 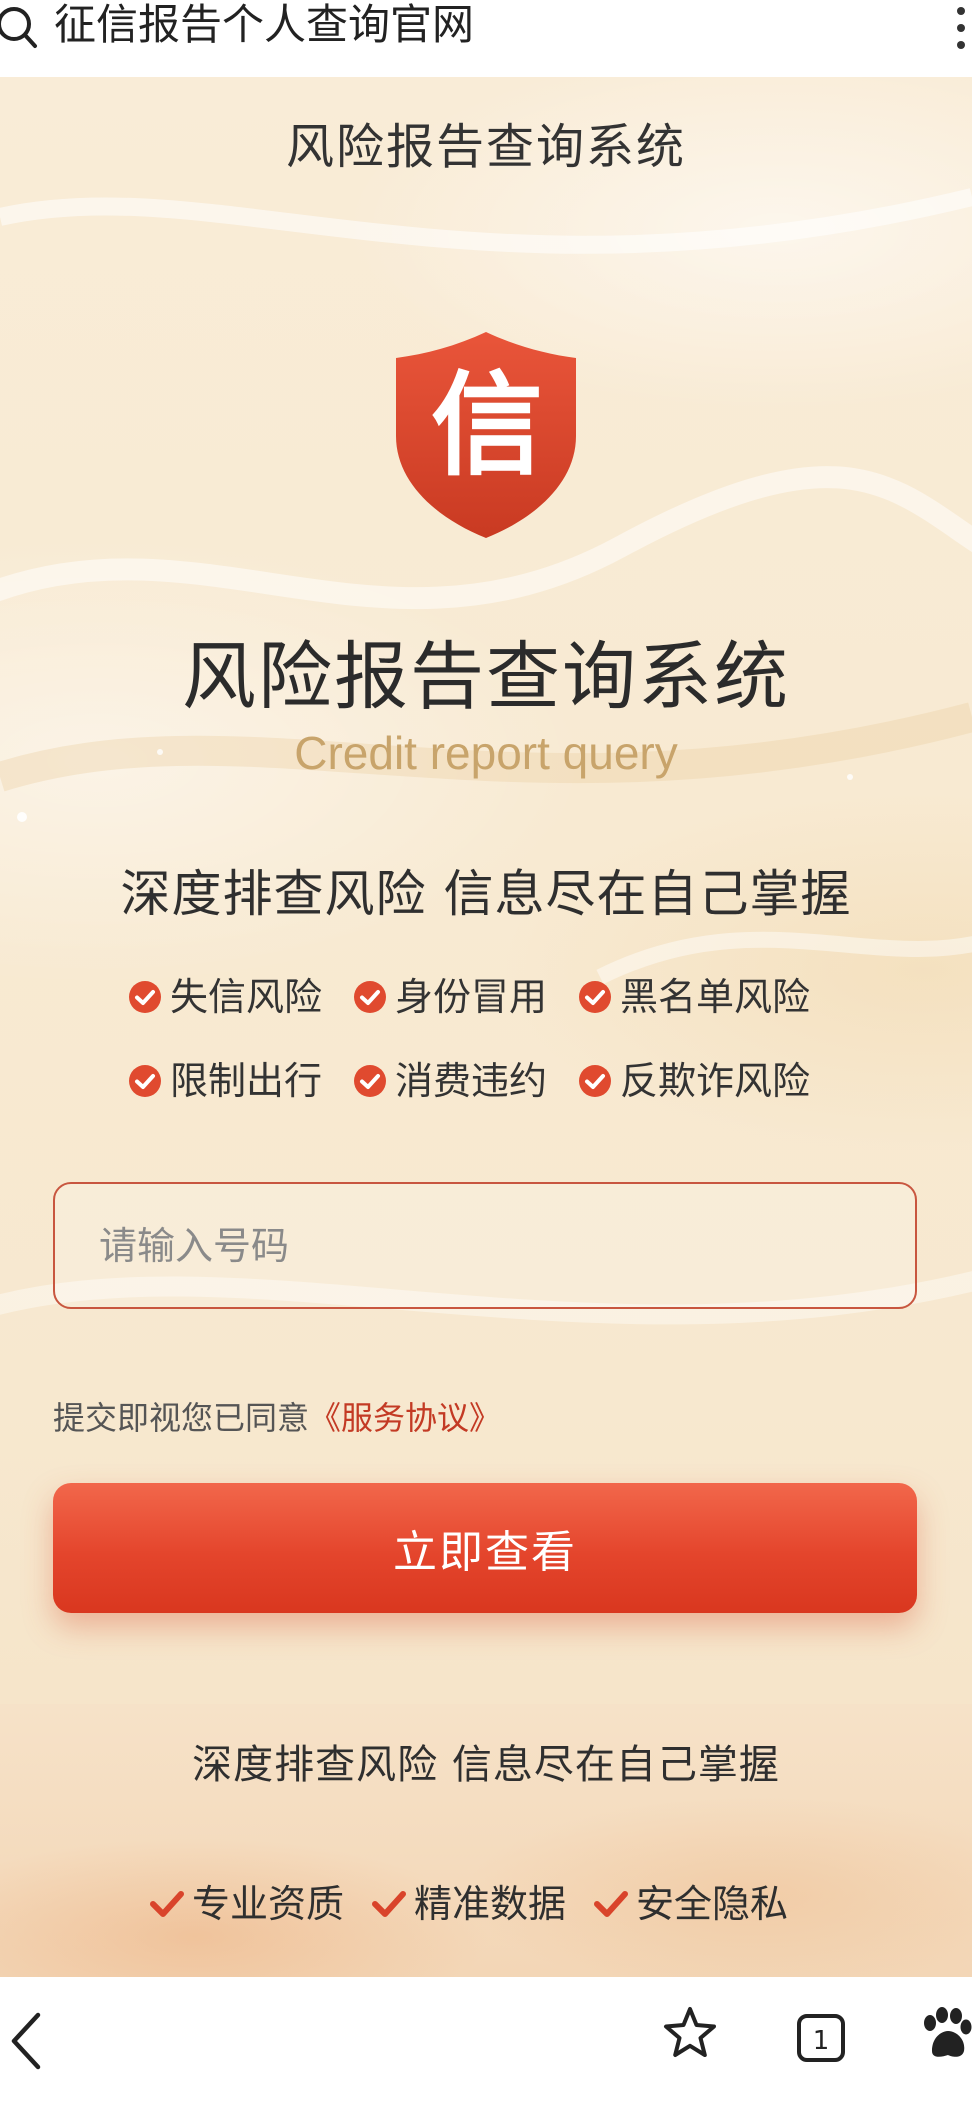 What do you see at coordinates (486, 677) in the screenshot?
I see `main-title: 风险报告查询系统` at bounding box center [486, 677].